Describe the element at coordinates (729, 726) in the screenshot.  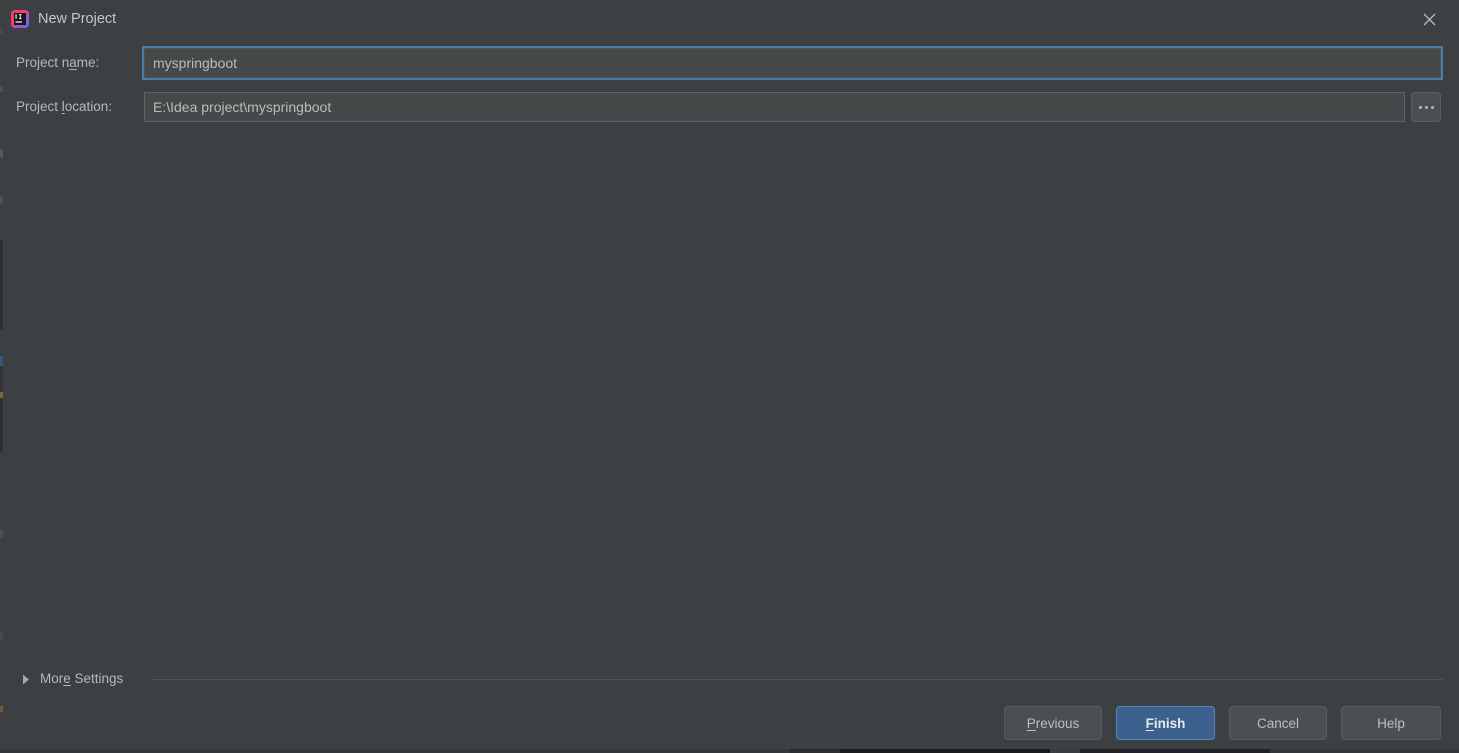
I see `dialog-footer: Previous Finish Cancel Help` at that location.